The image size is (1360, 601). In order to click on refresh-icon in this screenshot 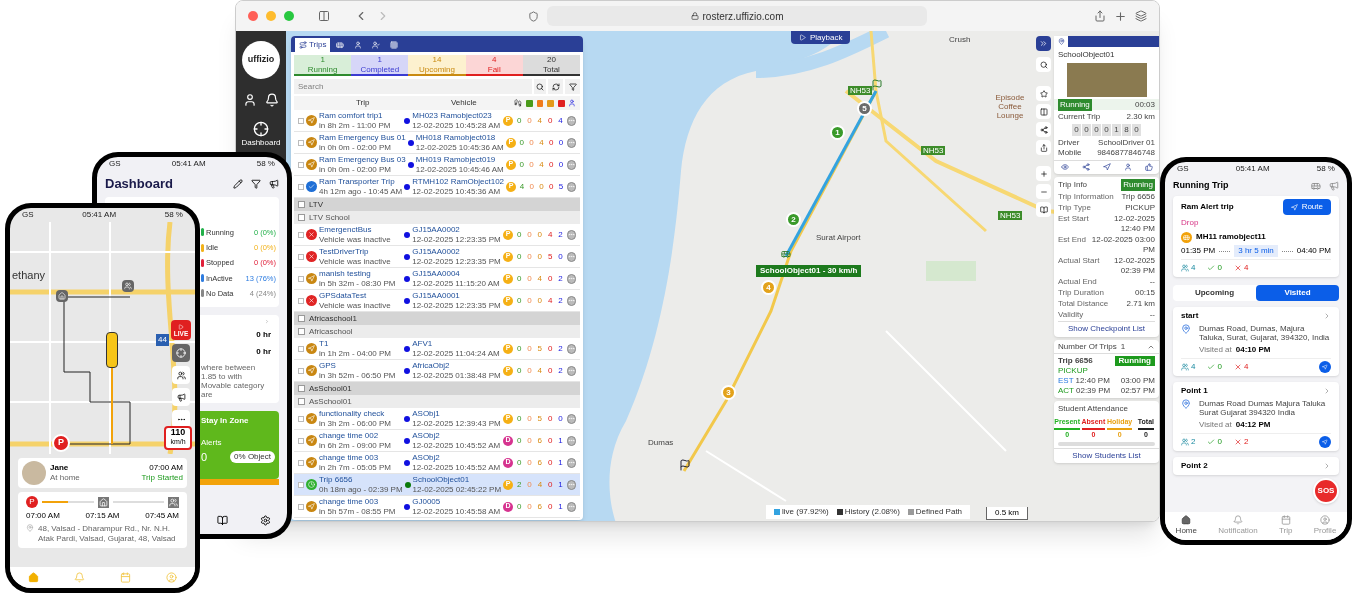, I will do `click(555, 86)`.